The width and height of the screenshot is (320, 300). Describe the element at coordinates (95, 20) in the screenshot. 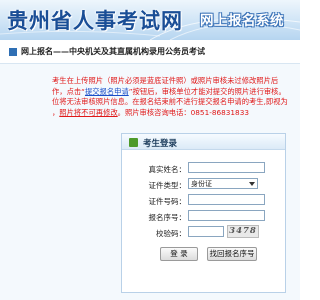

I see `site-title: 贵州省人事考试网` at that location.